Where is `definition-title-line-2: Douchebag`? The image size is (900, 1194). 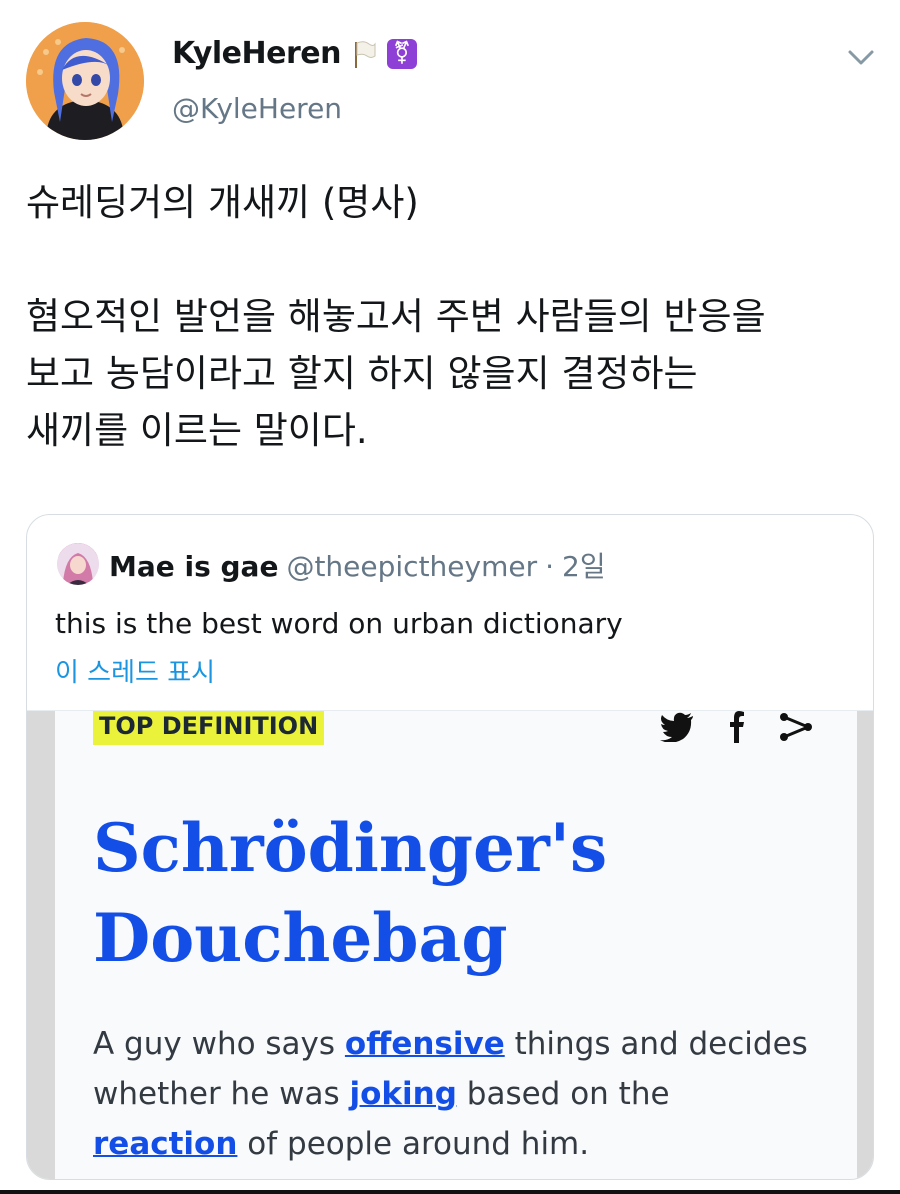 definition-title-line-2: Douchebag is located at coordinates (300, 938).